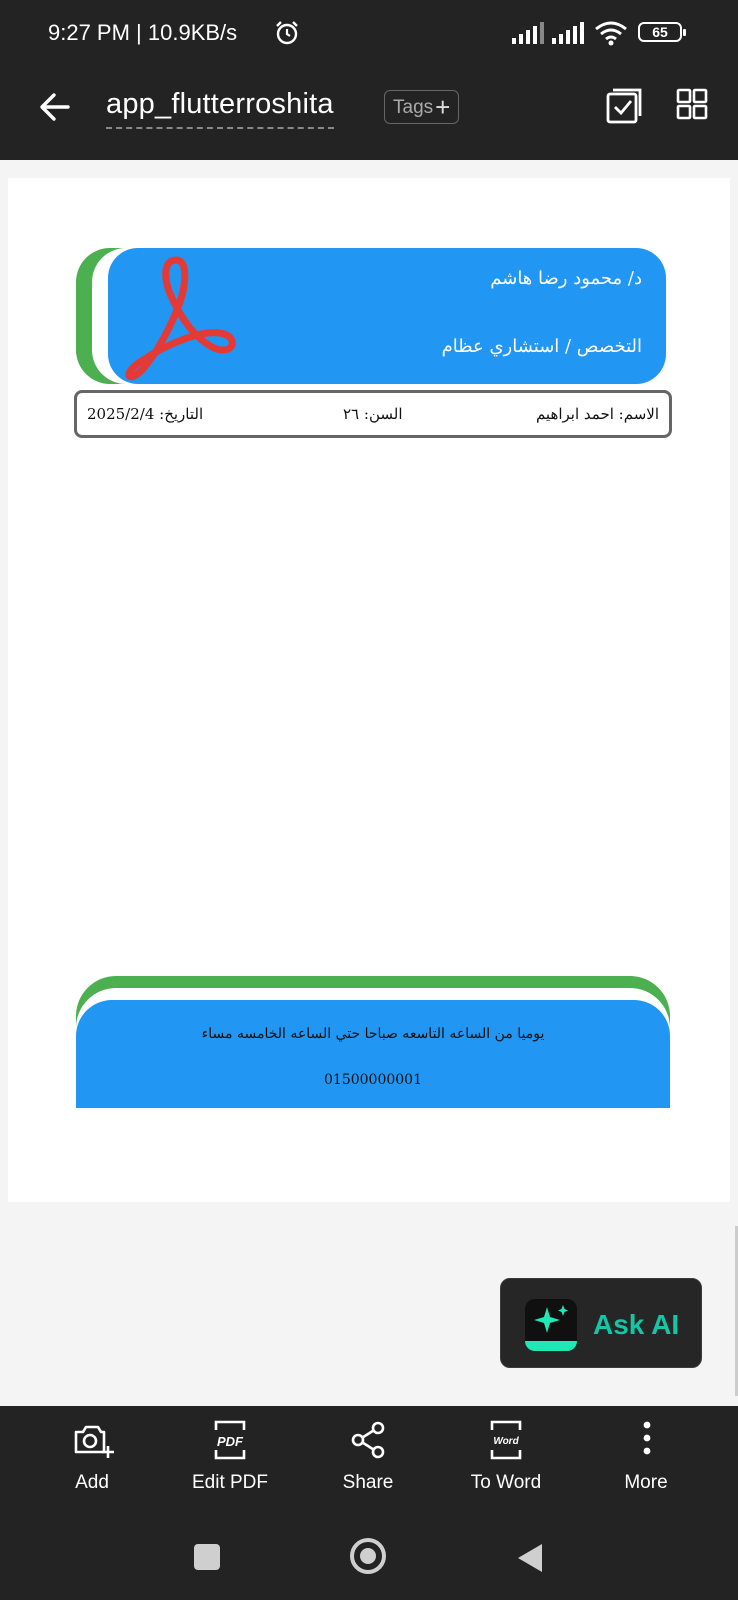 The height and width of the screenshot is (1600, 738). I want to click on tags-button: Tags +, so click(422, 107).